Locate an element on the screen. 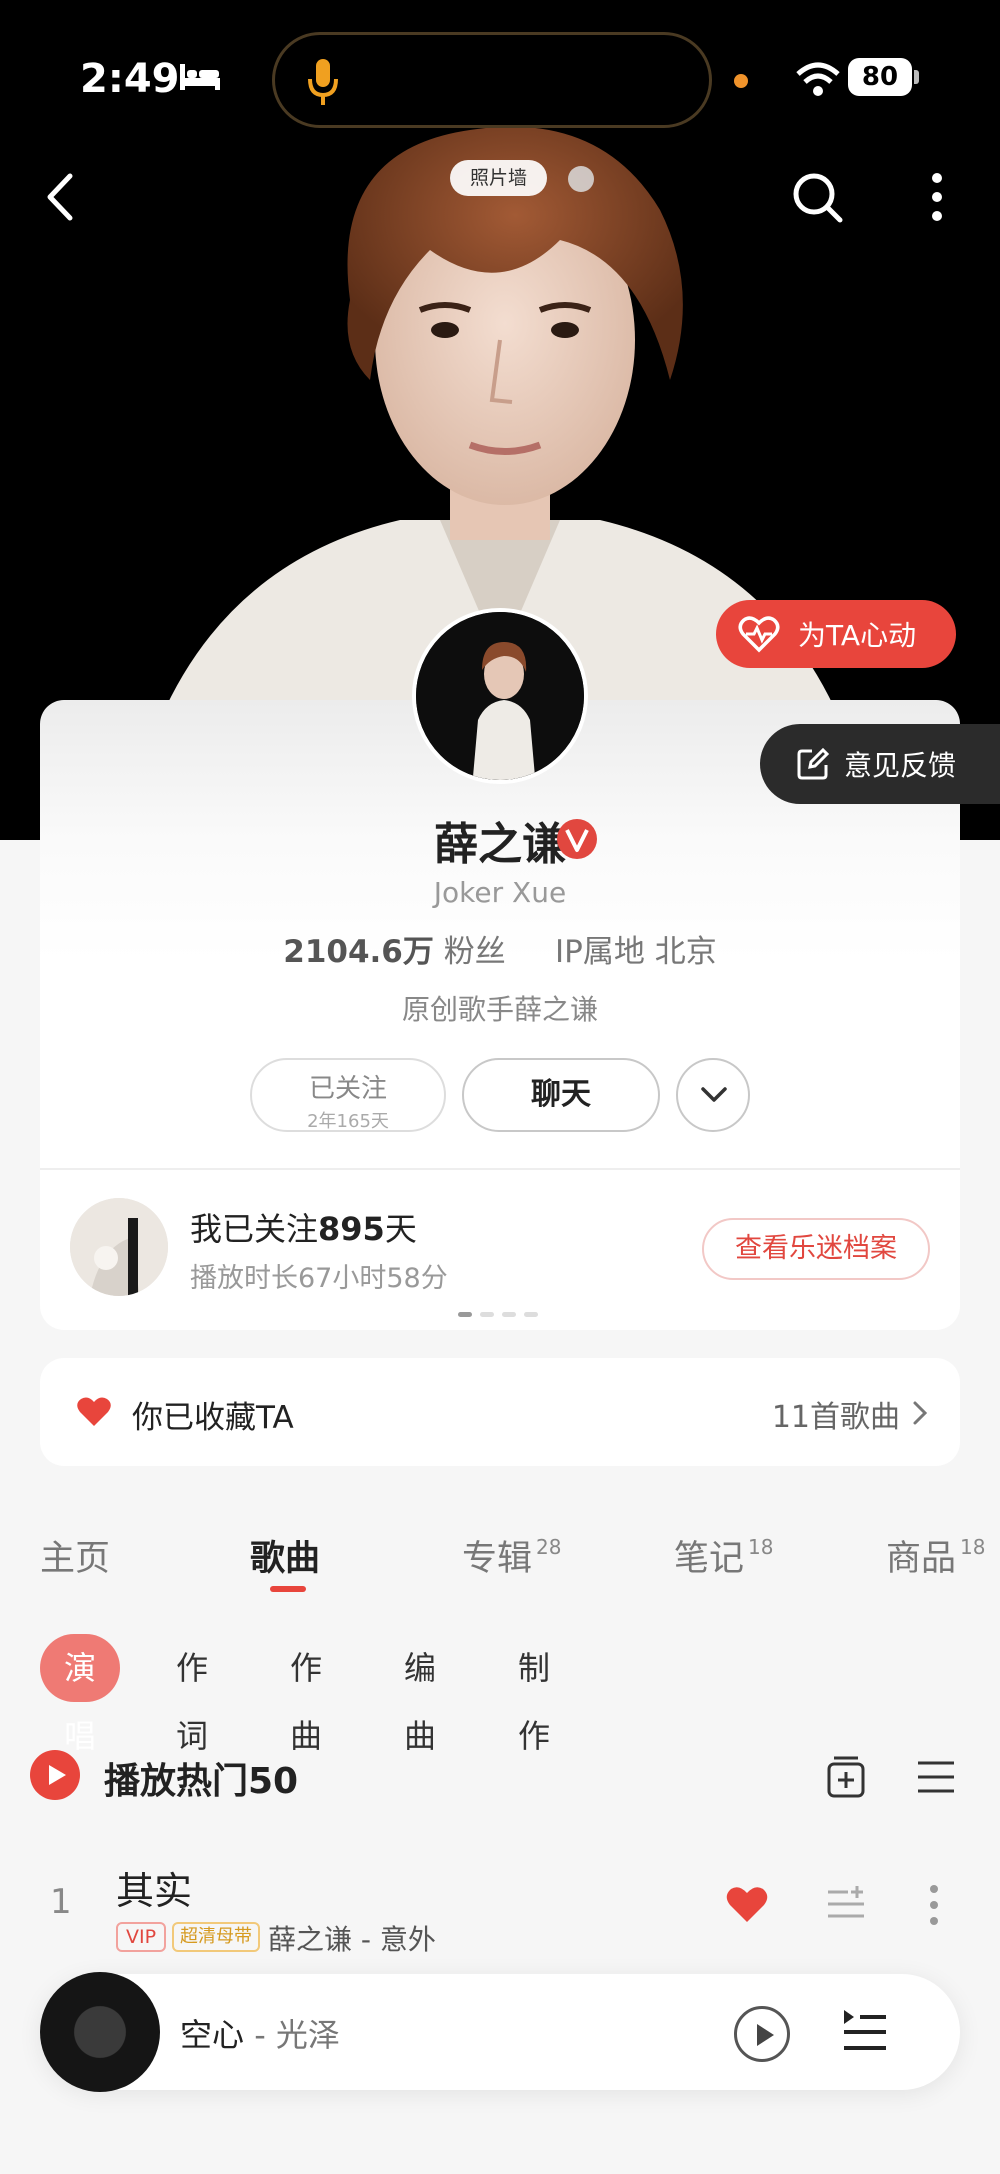  chevron-down-icon is located at coordinates (714, 1094).